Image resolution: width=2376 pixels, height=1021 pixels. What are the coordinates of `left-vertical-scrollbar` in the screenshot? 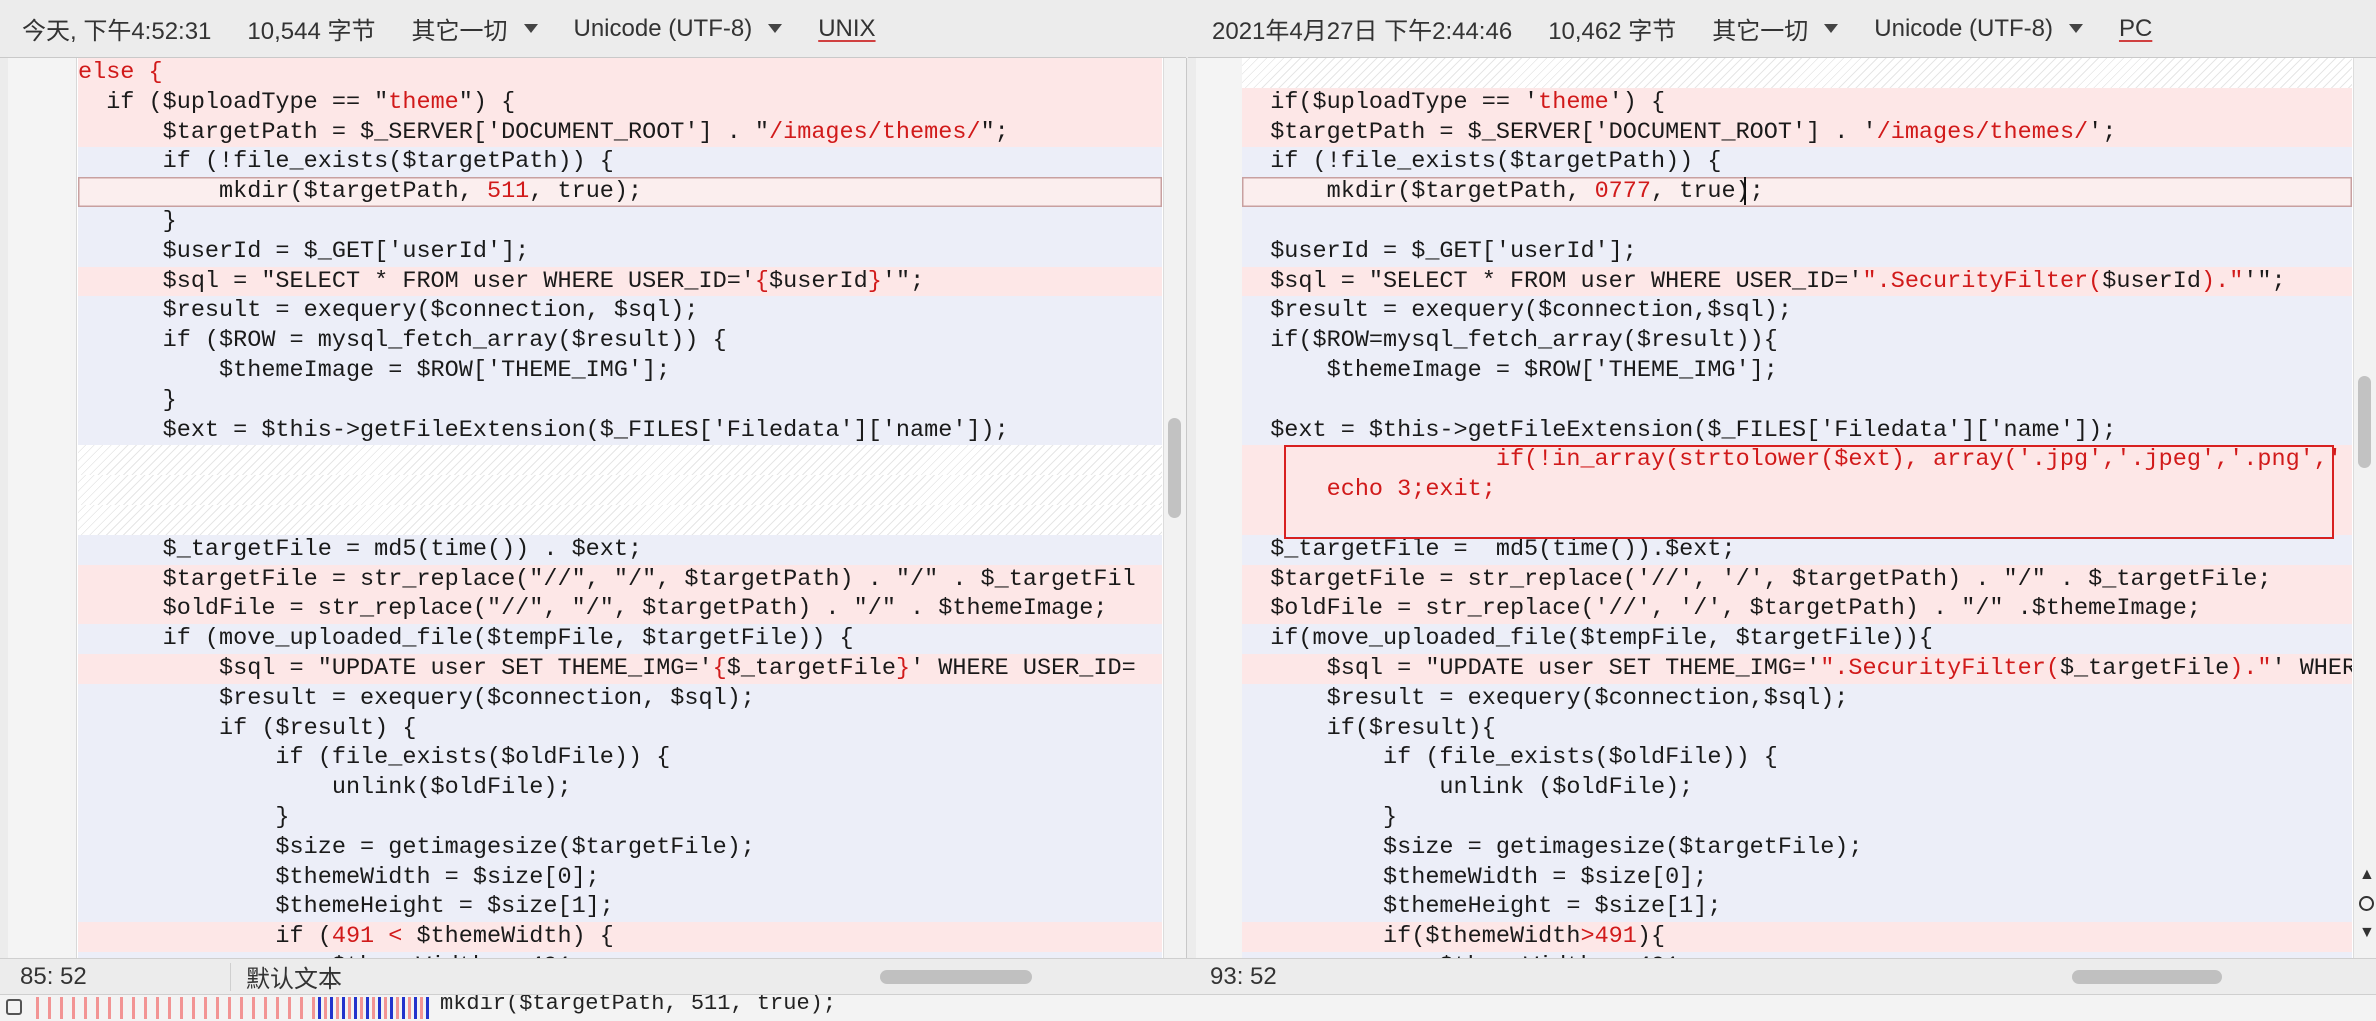 It's located at (1174, 508).